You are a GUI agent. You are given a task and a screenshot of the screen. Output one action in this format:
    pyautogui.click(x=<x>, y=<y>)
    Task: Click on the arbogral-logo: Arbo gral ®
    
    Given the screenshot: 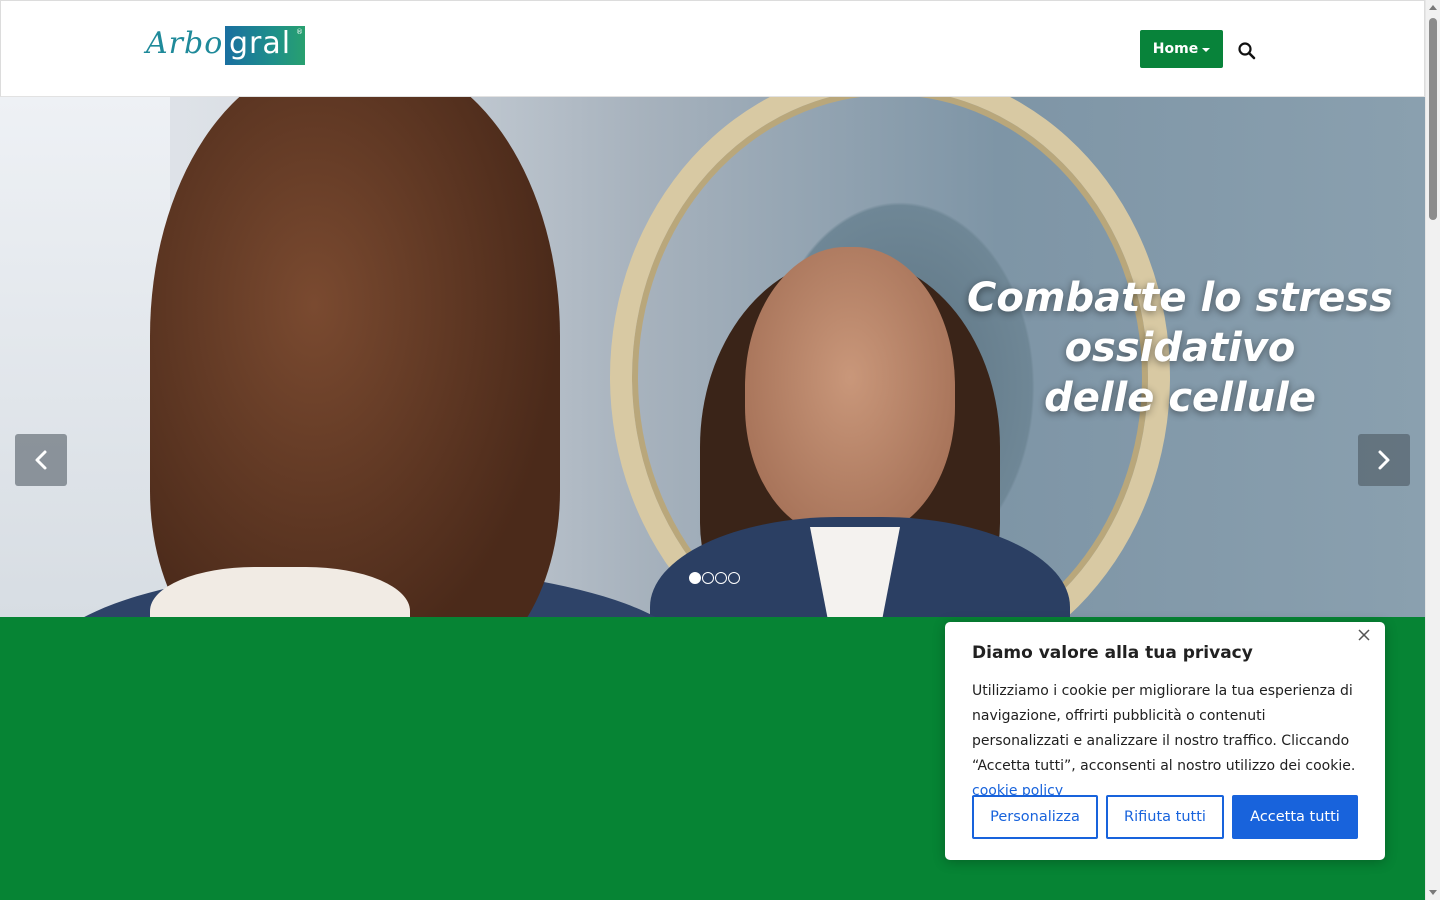 What is the action you would take?
    pyautogui.click(x=226, y=45)
    